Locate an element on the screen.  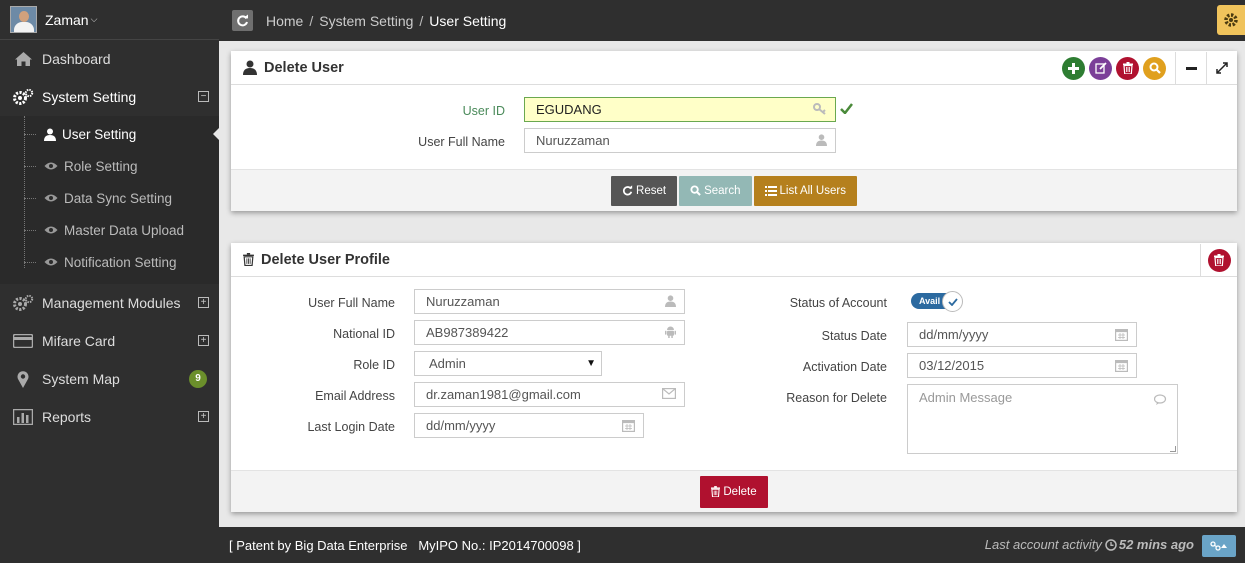
list-all-users-button: List All Users is located at coordinates (805, 190).